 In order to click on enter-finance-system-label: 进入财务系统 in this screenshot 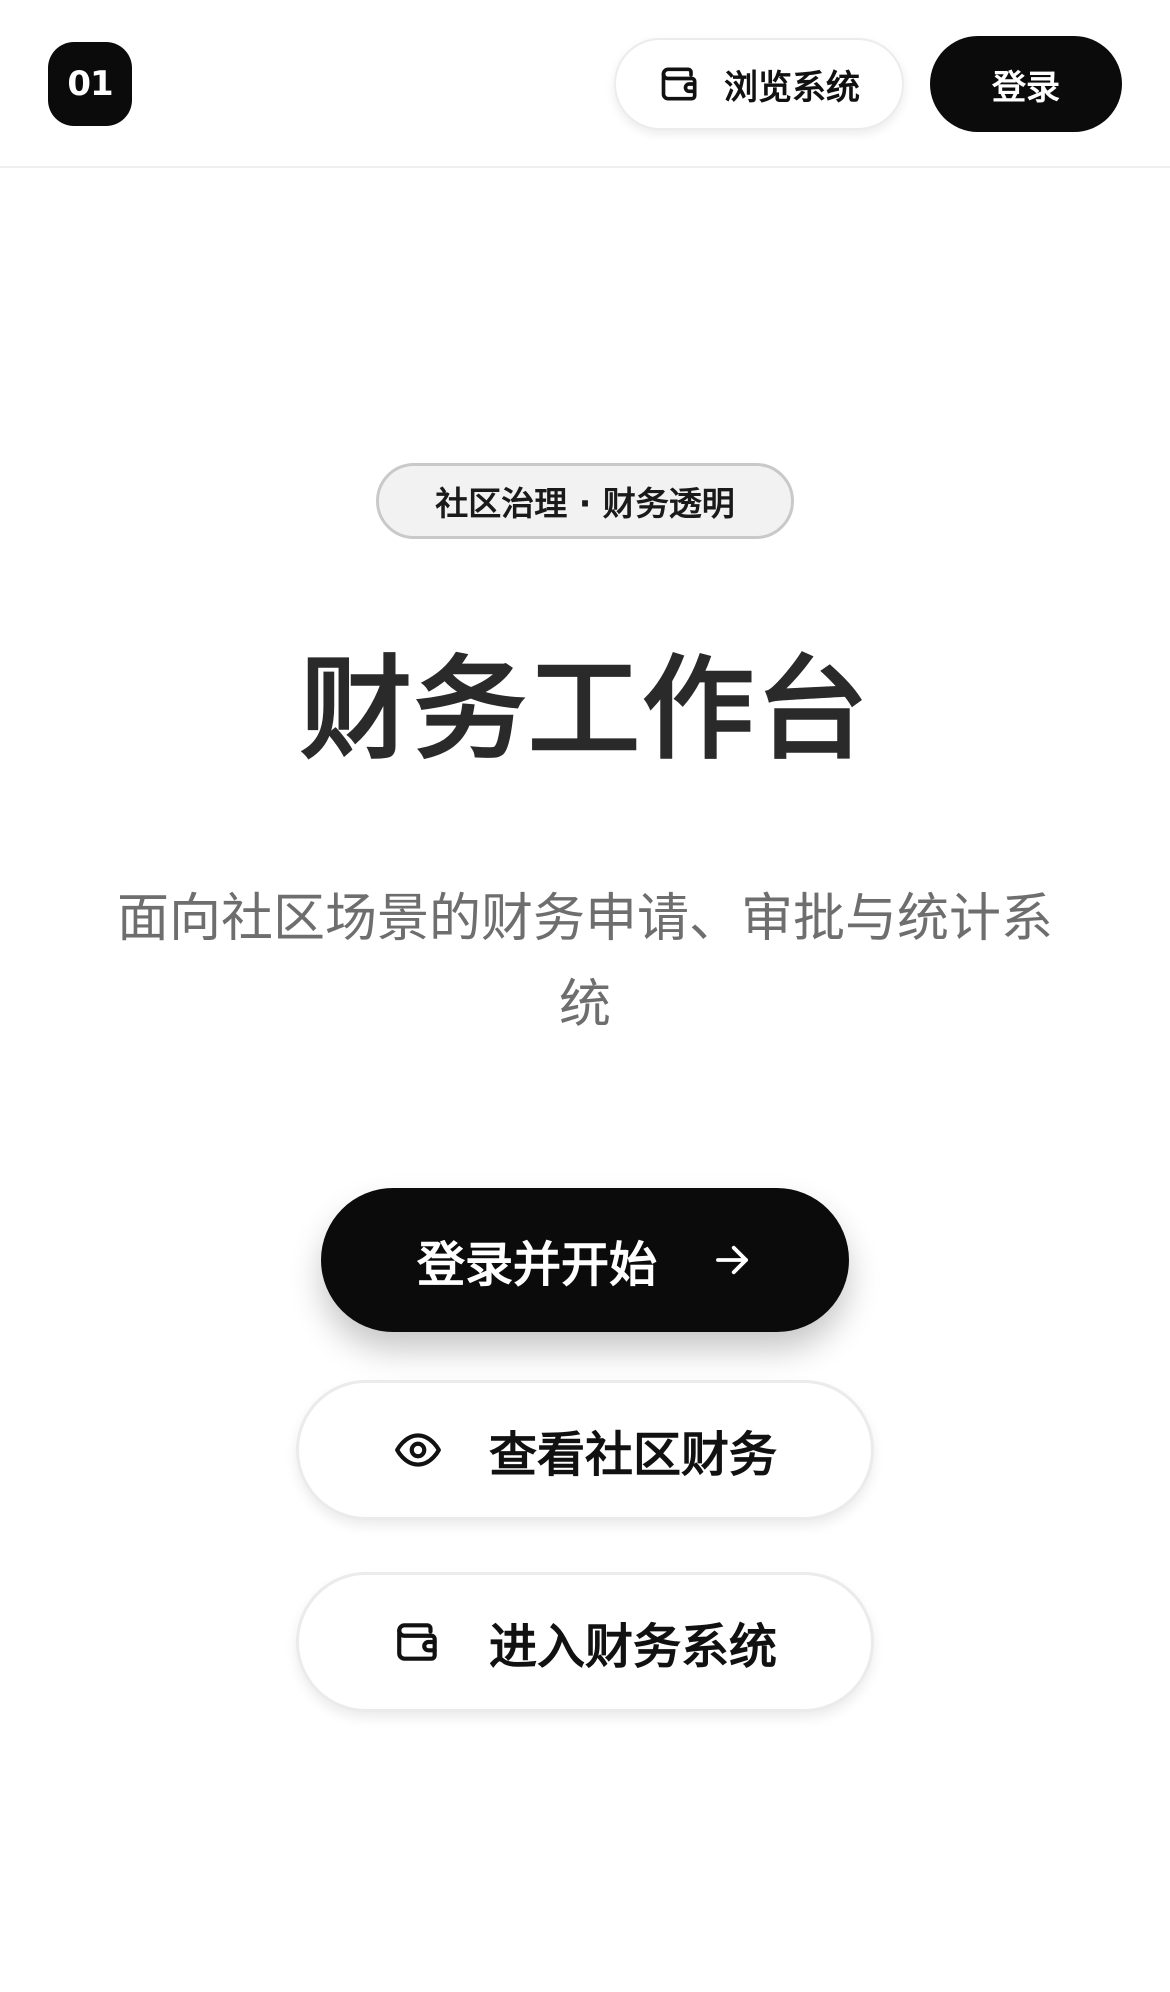, I will do `click(632, 1647)`.